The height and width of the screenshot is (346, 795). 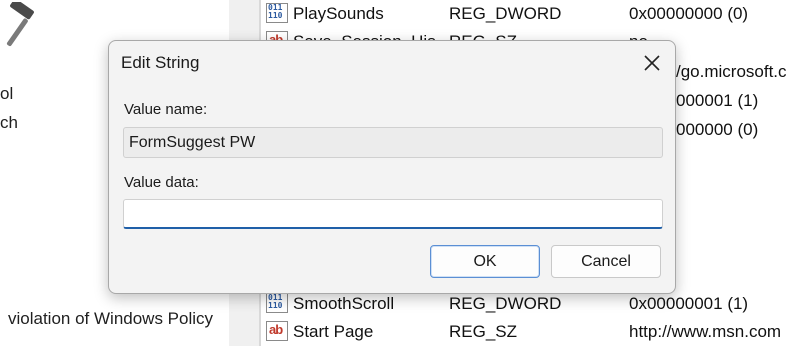 I want to click on value-data-fragment: 000001 (1), so click(x=717, y=100).